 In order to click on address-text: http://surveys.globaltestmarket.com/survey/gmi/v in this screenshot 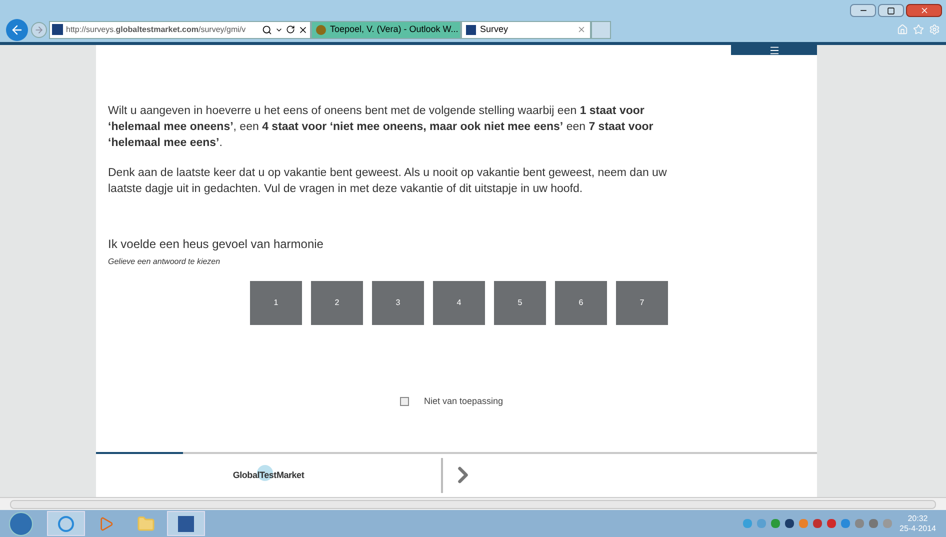, I will do `click(156, 30)`.